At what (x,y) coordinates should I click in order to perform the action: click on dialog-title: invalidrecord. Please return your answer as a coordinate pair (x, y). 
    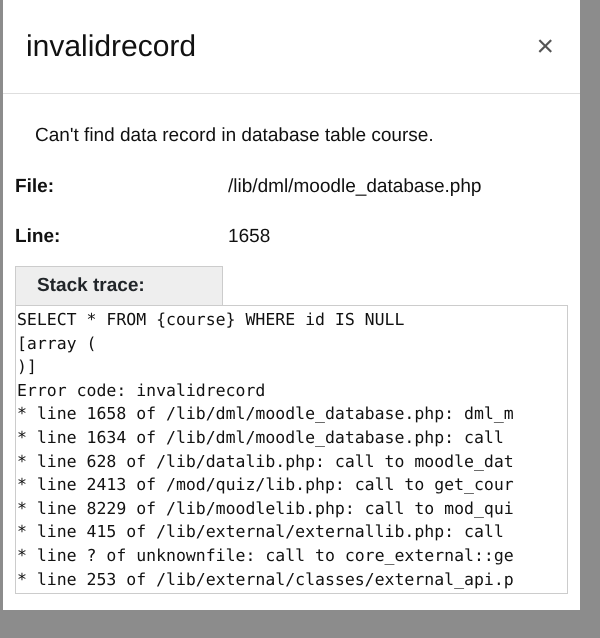
    Looking at the image, I should click on (111, 46).